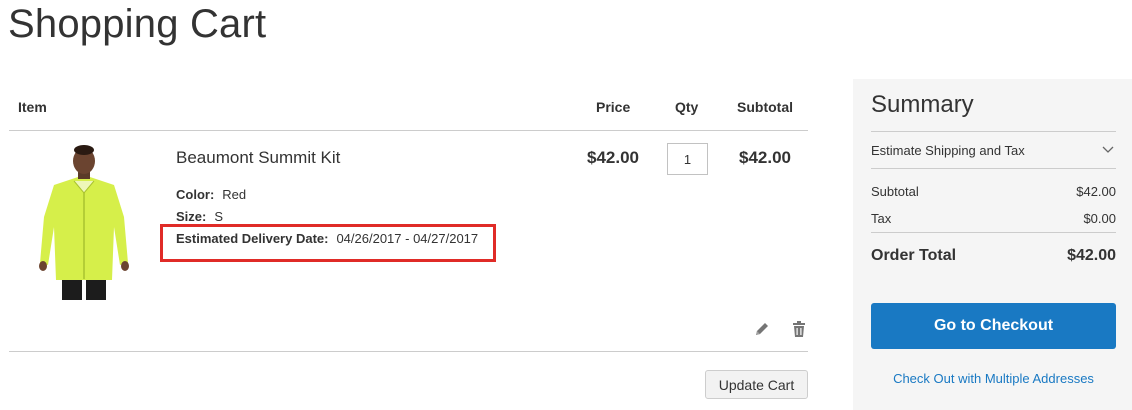 This screenshot has height=410, width=1132. What do you see at coordinates (219, 216) in the screenshot?
I see `option-value: S` at bounding box center [219, 216].